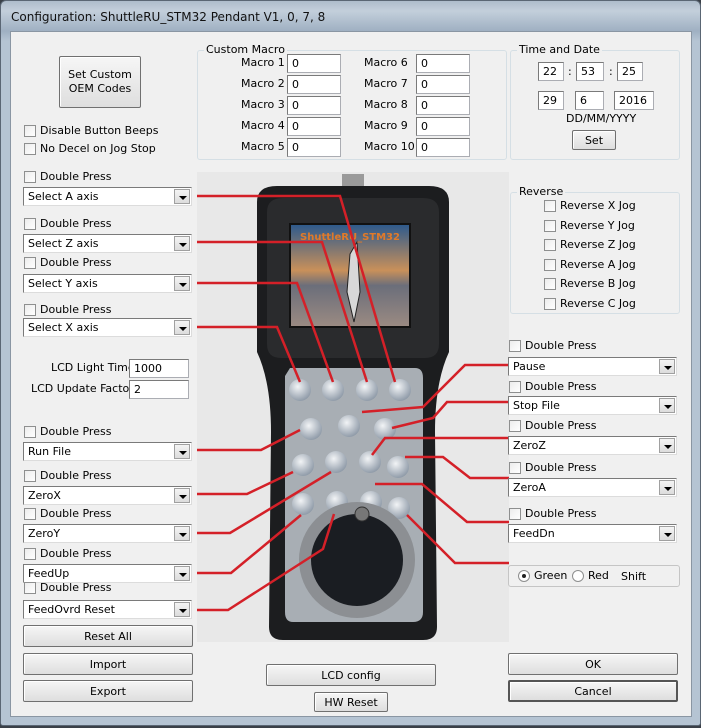  Describe the element at coordinates (592, 405) in the screenshot. I see `button-action-select: Stop File` at that location.